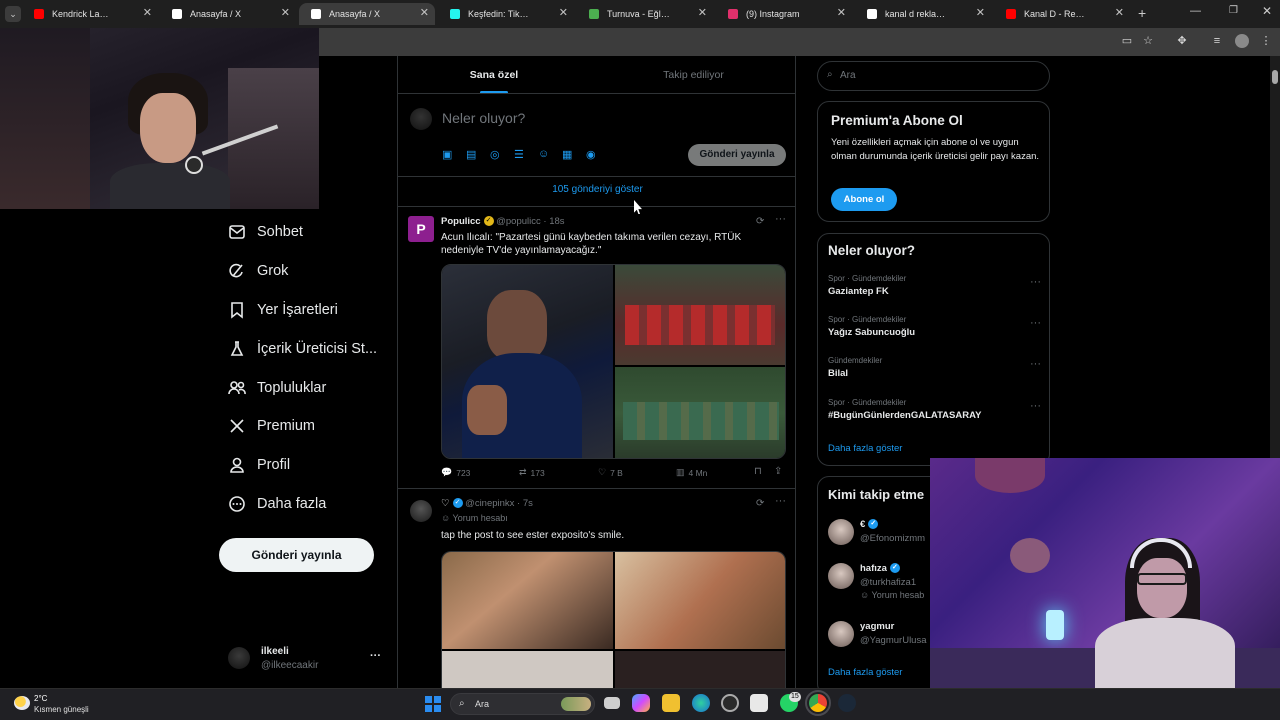 Image resolution: width=1280 pixels, height=720 pixels. Describe the element at coordinates (421, 511) in the screenshot. I see `author-avatar` at that location.